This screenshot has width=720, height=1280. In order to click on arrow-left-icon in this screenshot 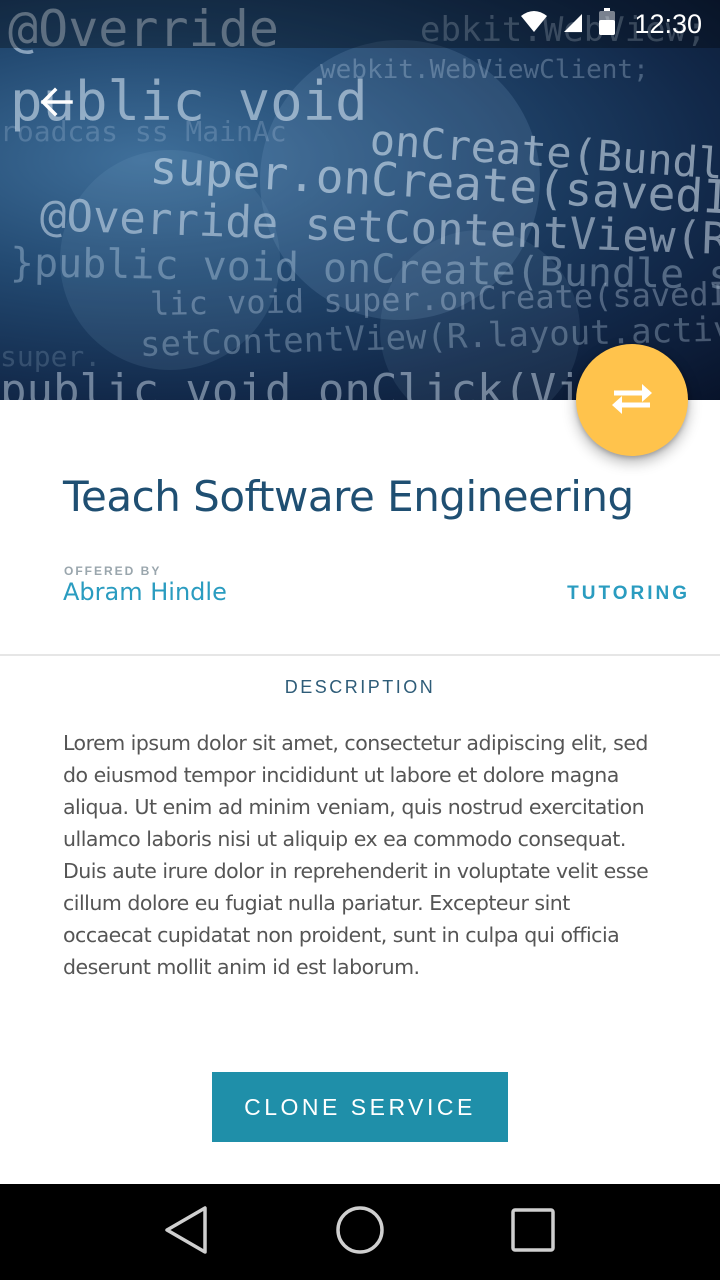, I will do `click(56, 104)`.